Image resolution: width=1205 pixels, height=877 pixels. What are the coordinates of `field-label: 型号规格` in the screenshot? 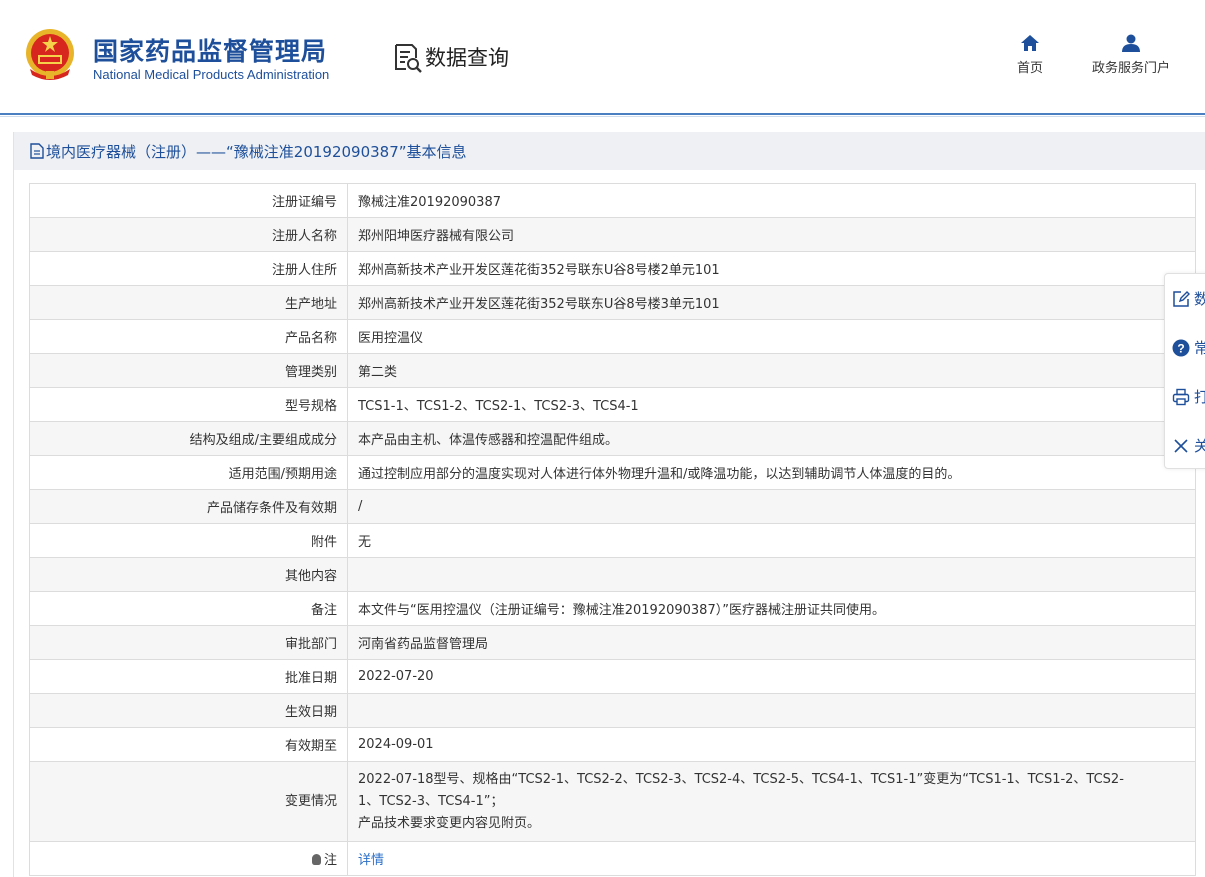 It's located at (188, 404).